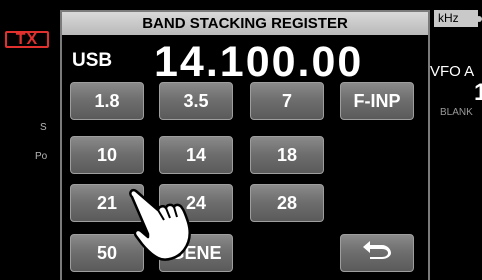 The height and width of the screenshot is (280, 482). I want to click on band-button-1-8: 1.8, so click(107, 101).